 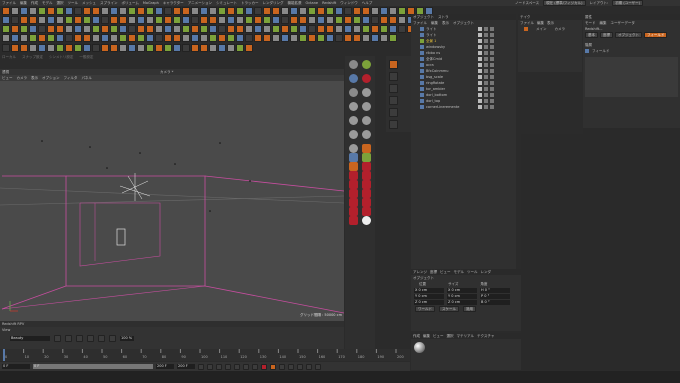 I want to click on object-menu-item-0: ファイル, so click(x=420, y=23).